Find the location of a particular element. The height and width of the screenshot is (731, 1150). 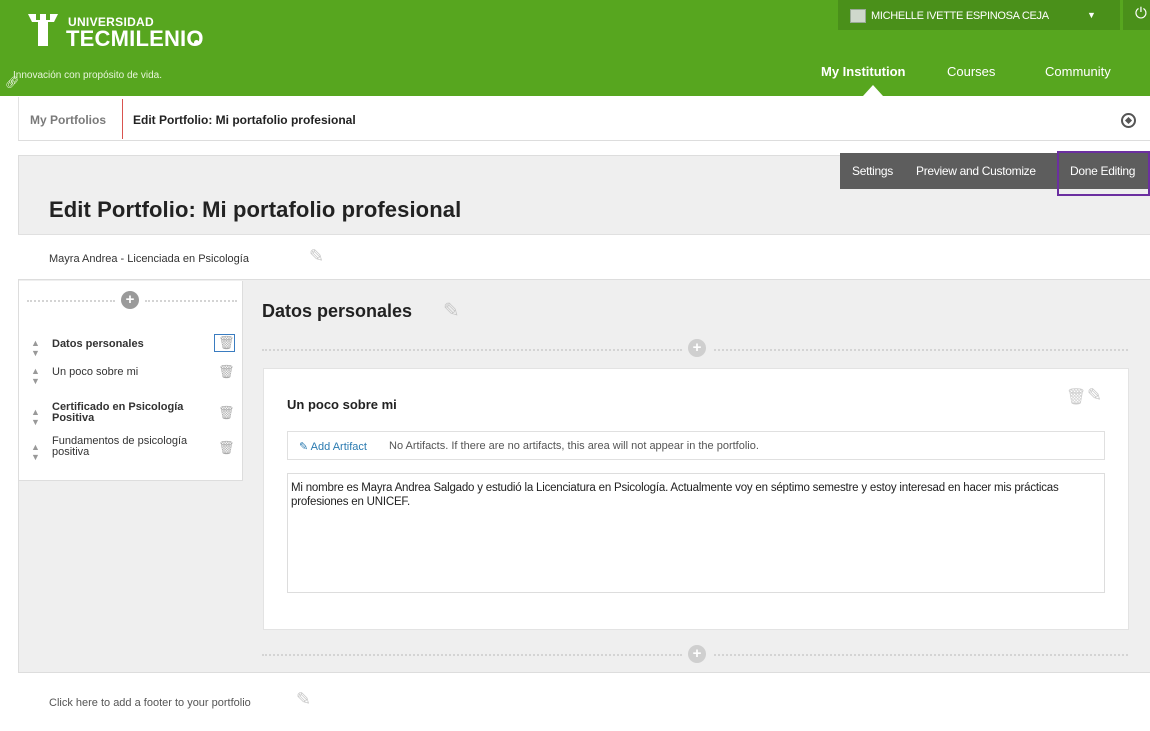

add-artifact-link: ✎ Add Artifact is located at coordinates (333, 446).